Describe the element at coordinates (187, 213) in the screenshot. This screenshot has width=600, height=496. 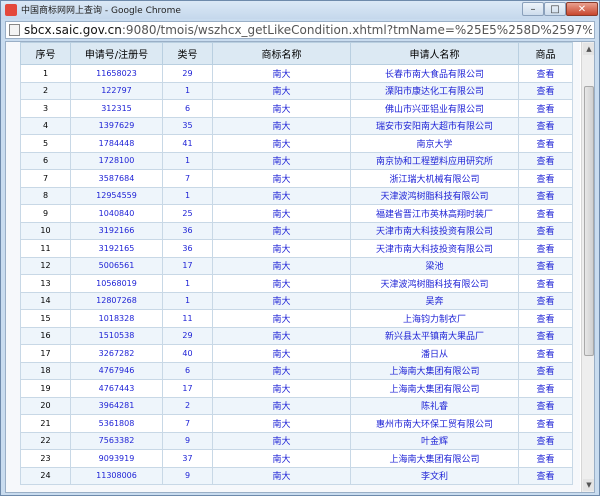
I see `class-link: 25` at that location.